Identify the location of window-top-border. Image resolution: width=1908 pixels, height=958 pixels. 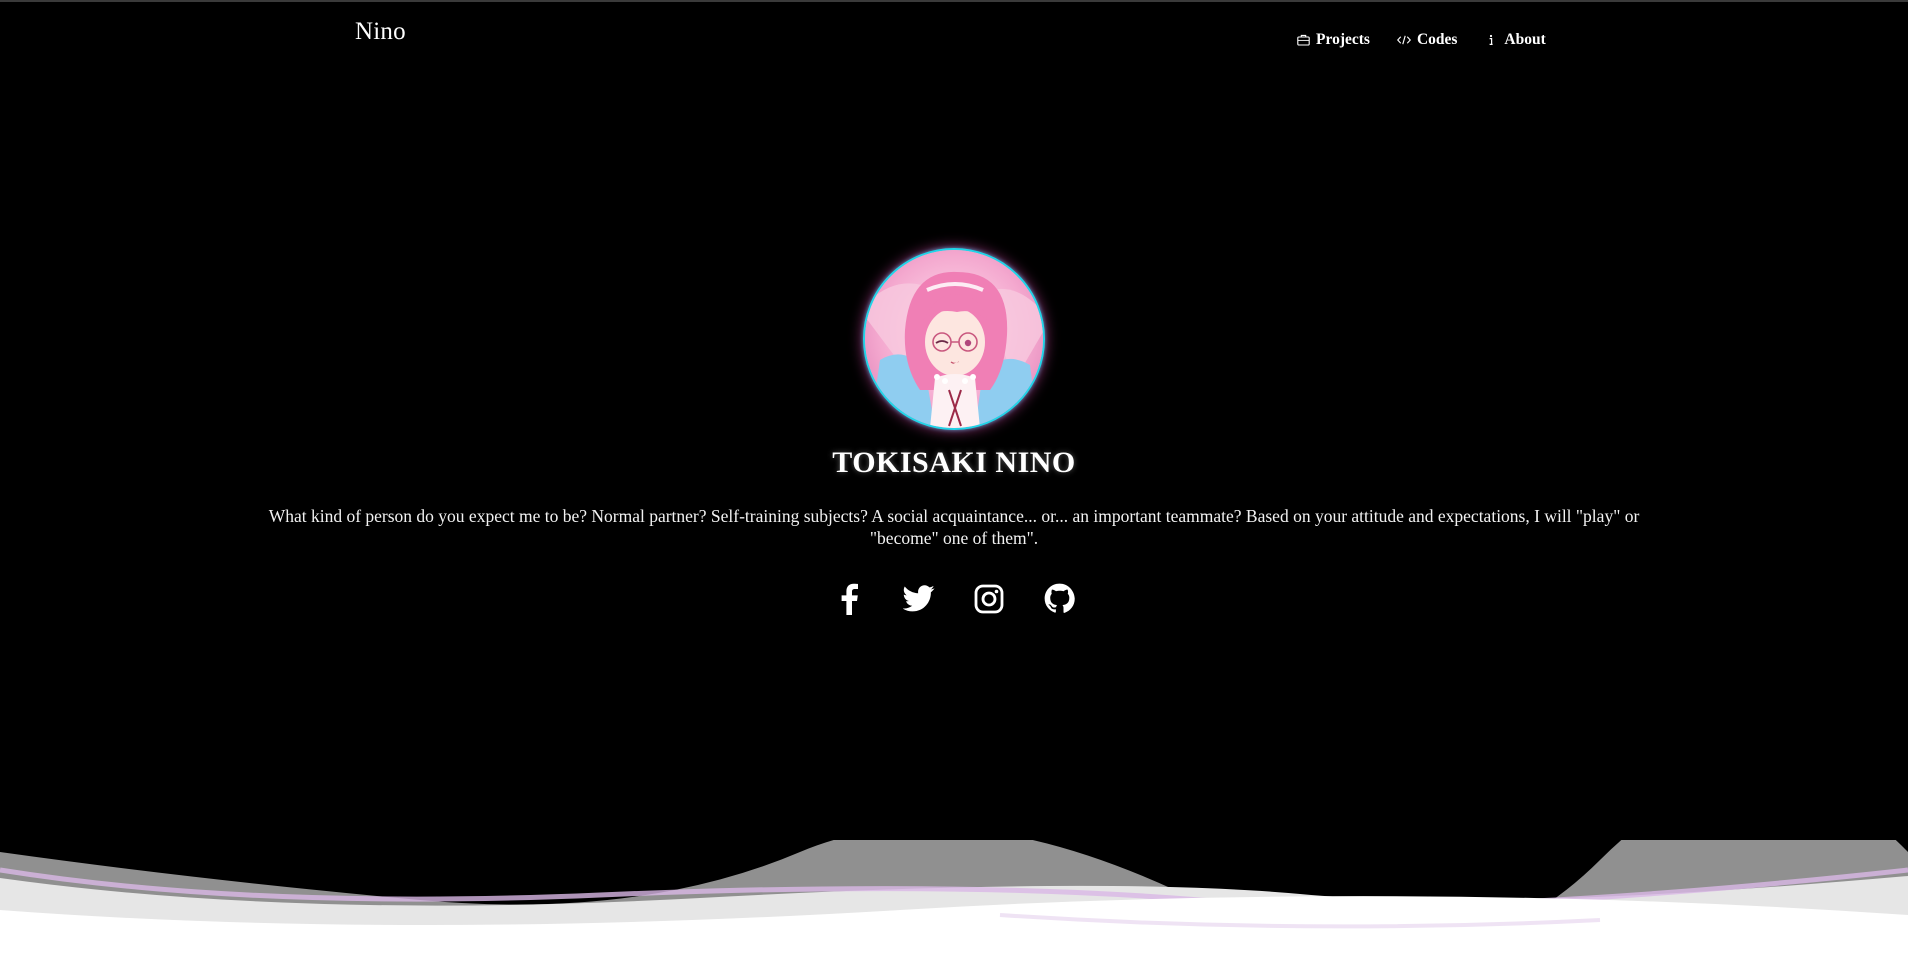
(954, 1).